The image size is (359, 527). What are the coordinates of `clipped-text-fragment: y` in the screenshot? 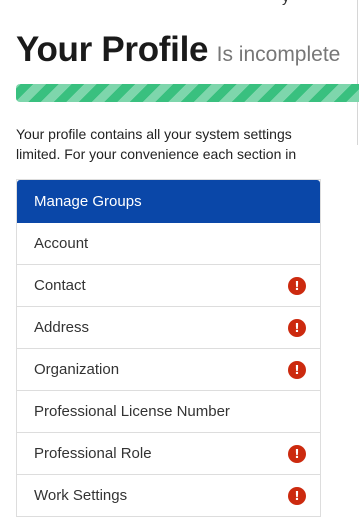 It's located at (291, 3).